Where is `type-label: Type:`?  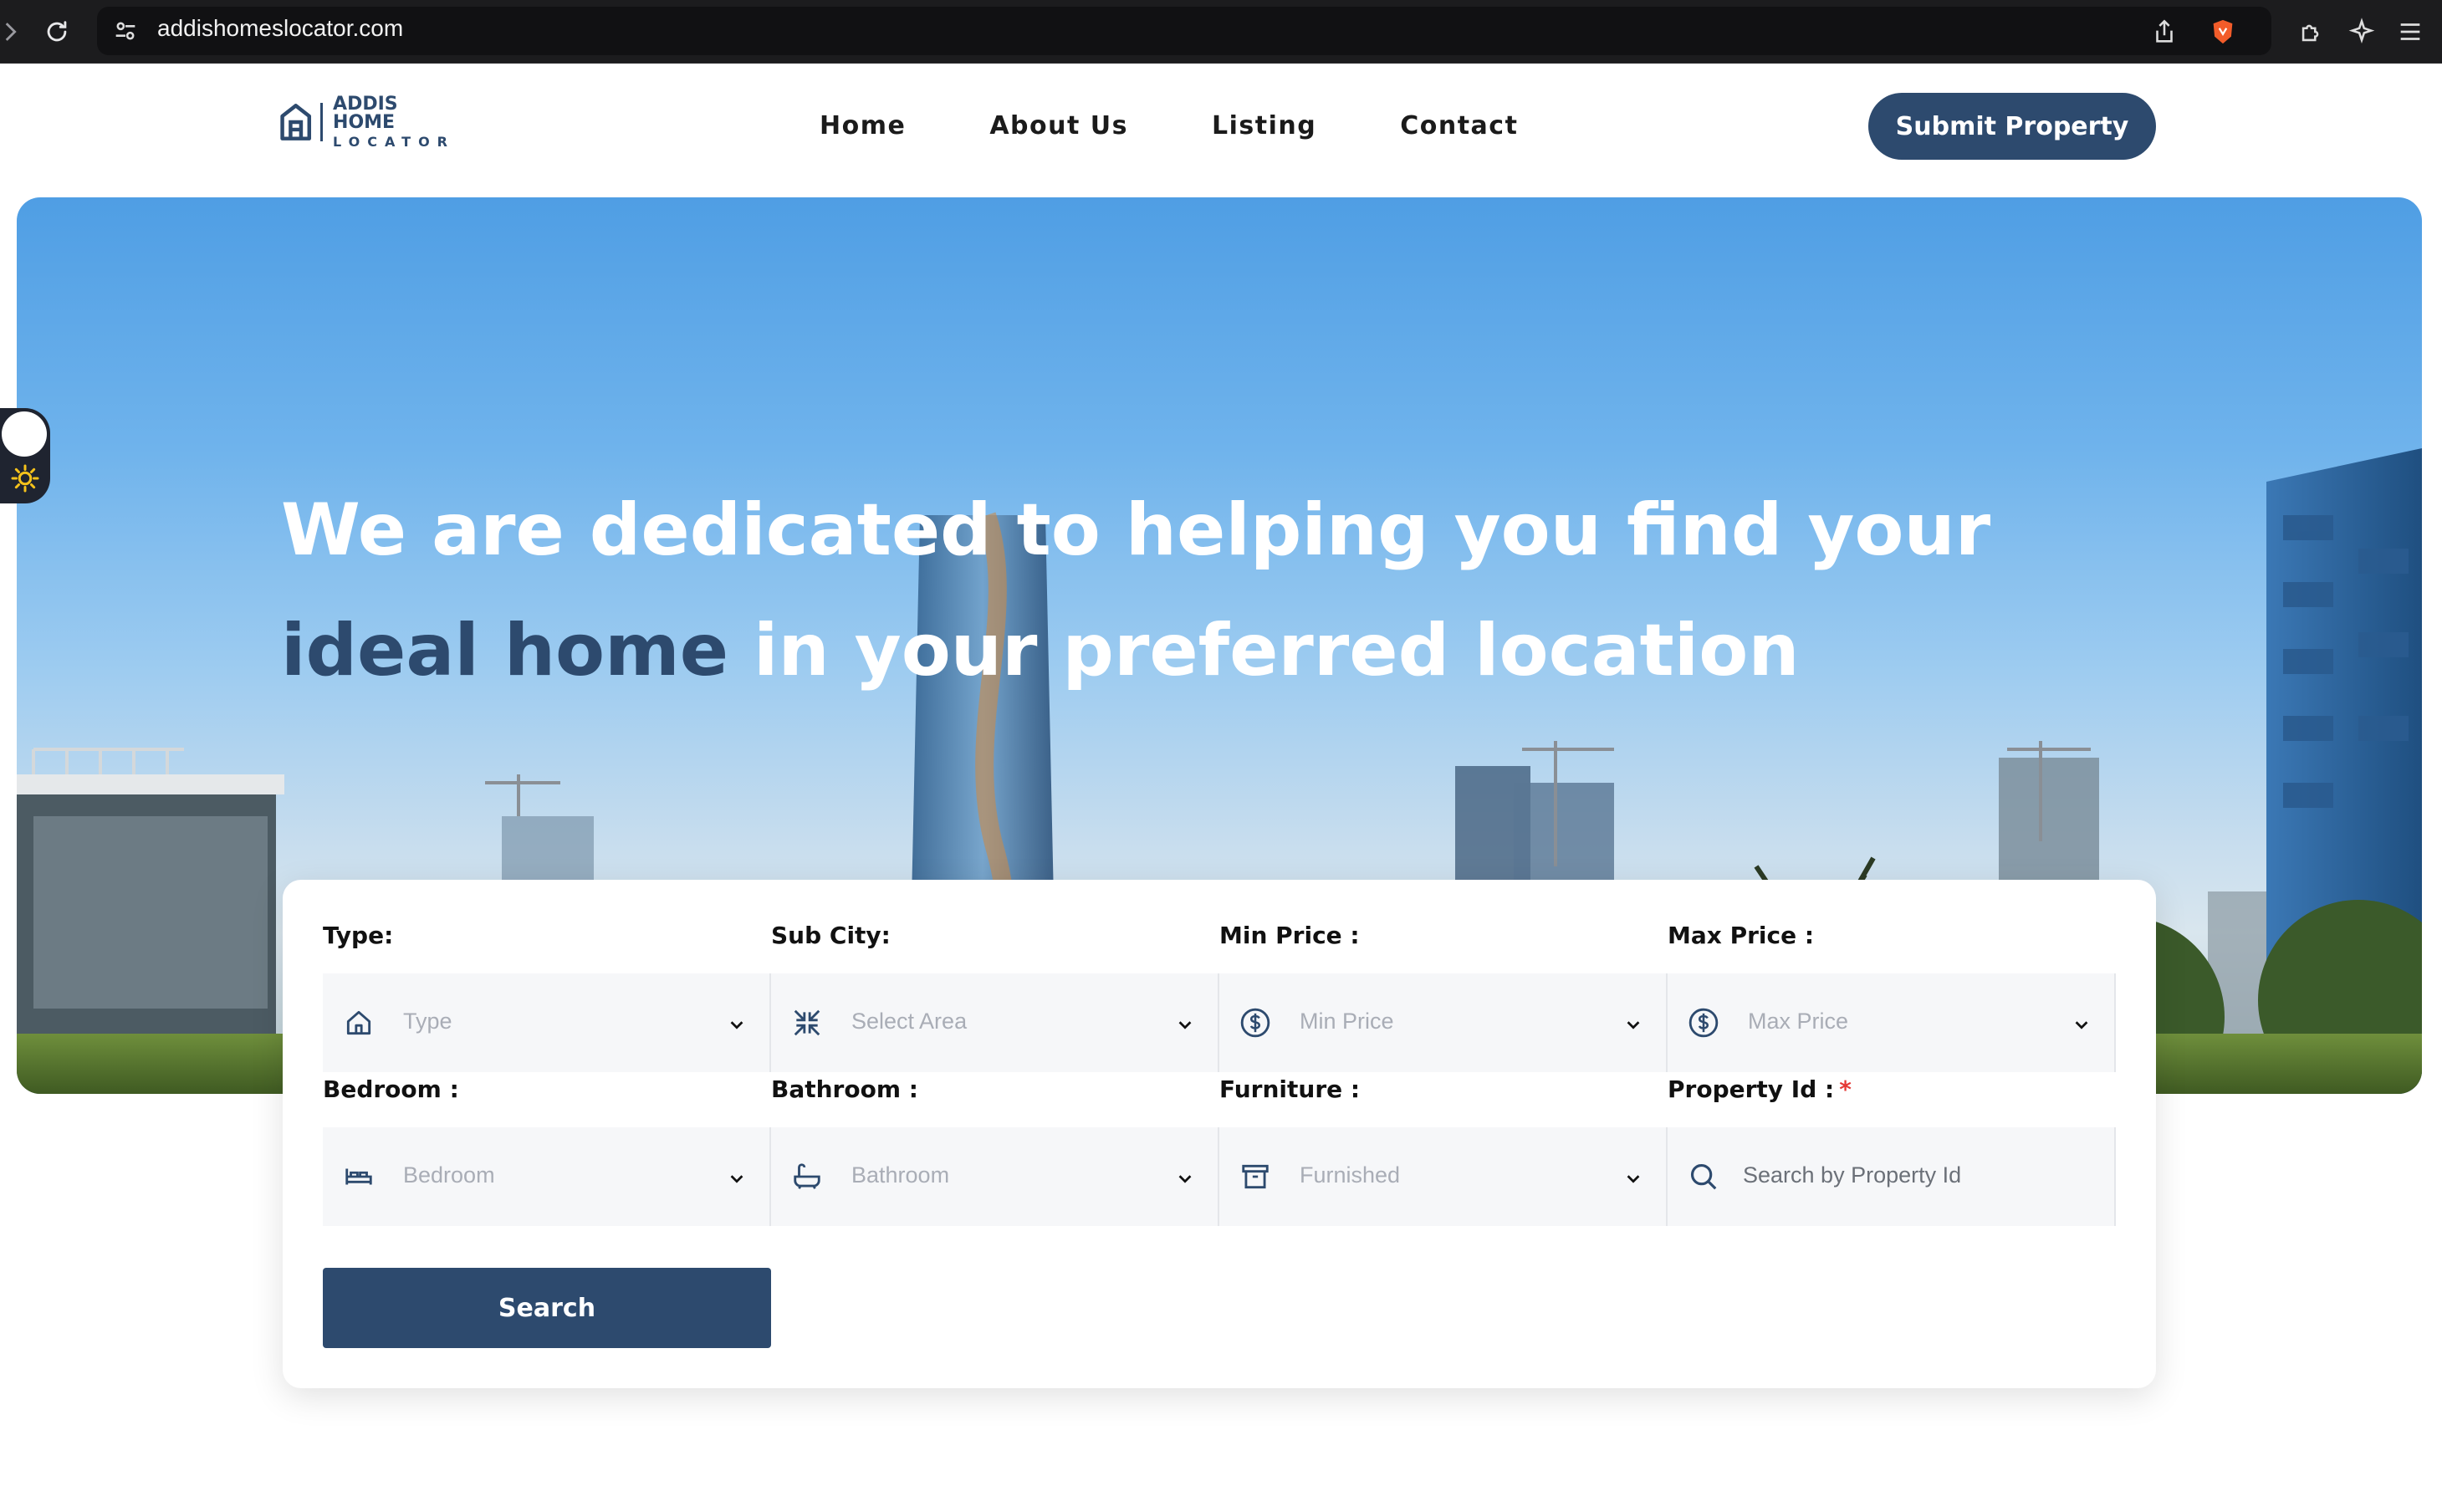
type-label: Type: is located at coordinates (358, 935).